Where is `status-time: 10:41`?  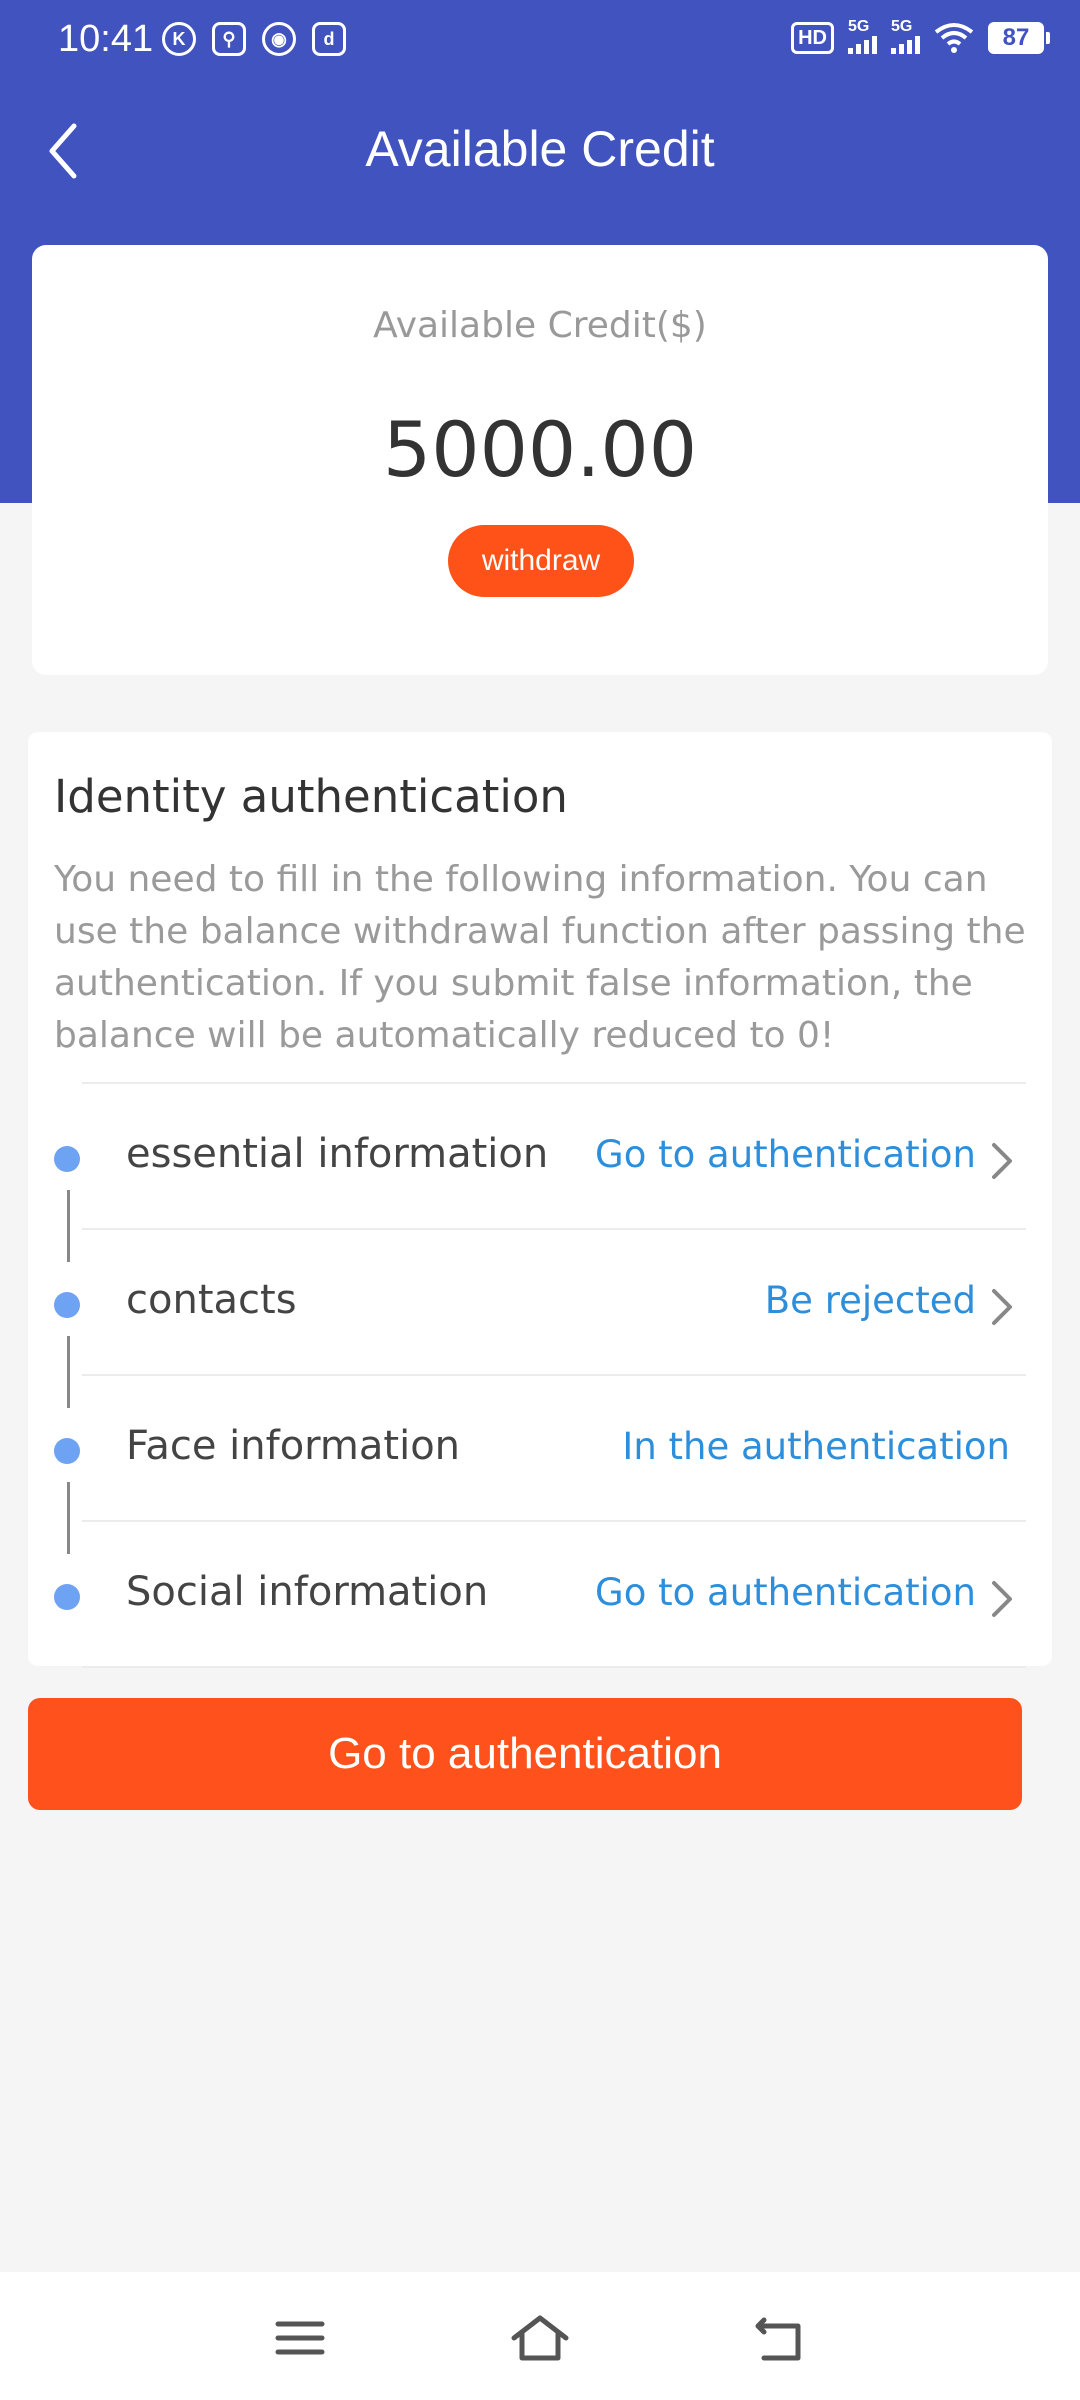
status-time: 10:41 is located at coordinates (106, 39).